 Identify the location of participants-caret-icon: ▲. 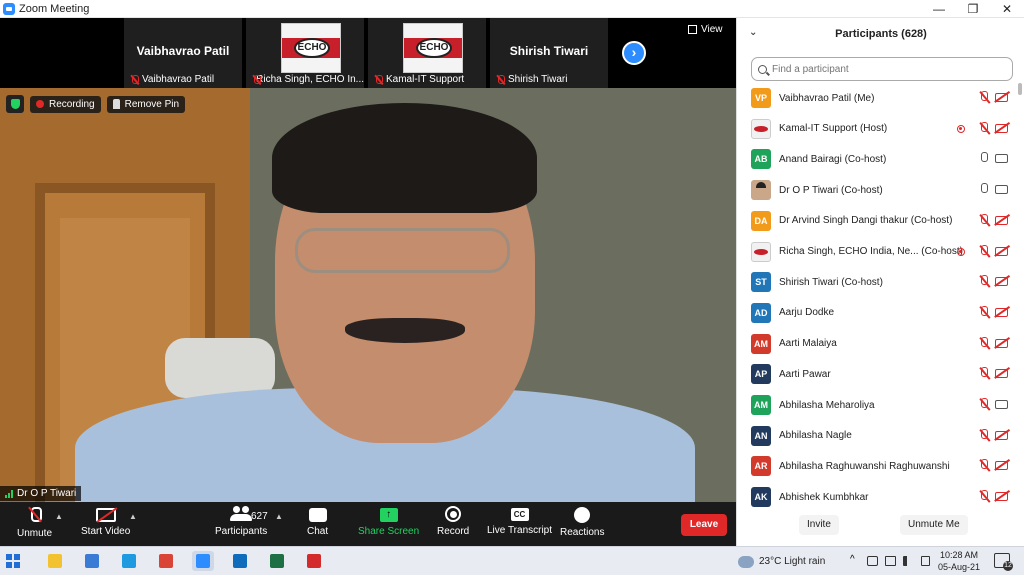
(279, 516).